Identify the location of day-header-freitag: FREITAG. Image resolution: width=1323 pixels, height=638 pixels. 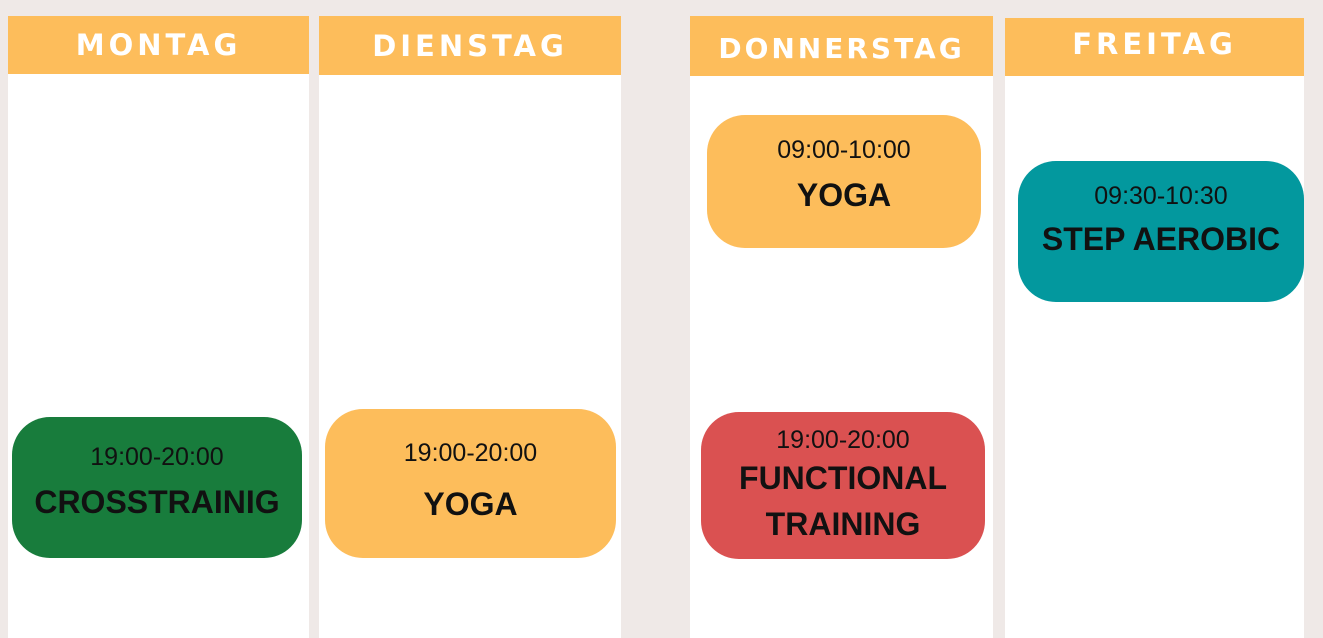
(1154, 47).